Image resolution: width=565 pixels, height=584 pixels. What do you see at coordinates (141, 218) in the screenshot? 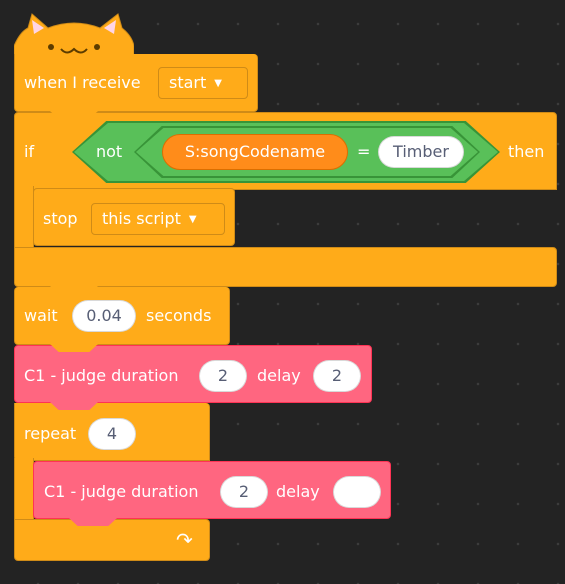
I see `stop-option-value: this script` at bounding box center [141, 218].